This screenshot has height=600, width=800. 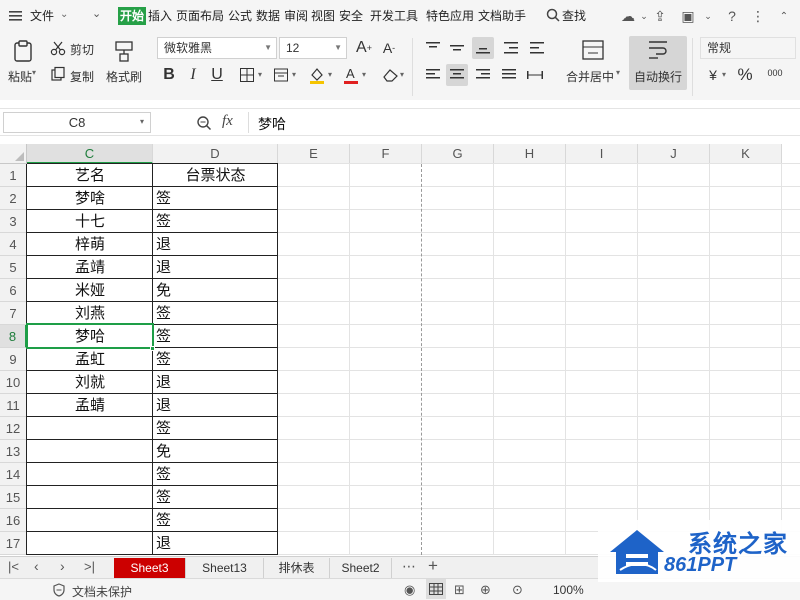 I want to click on tab-review: 审阅, so click(x=296, y=16).